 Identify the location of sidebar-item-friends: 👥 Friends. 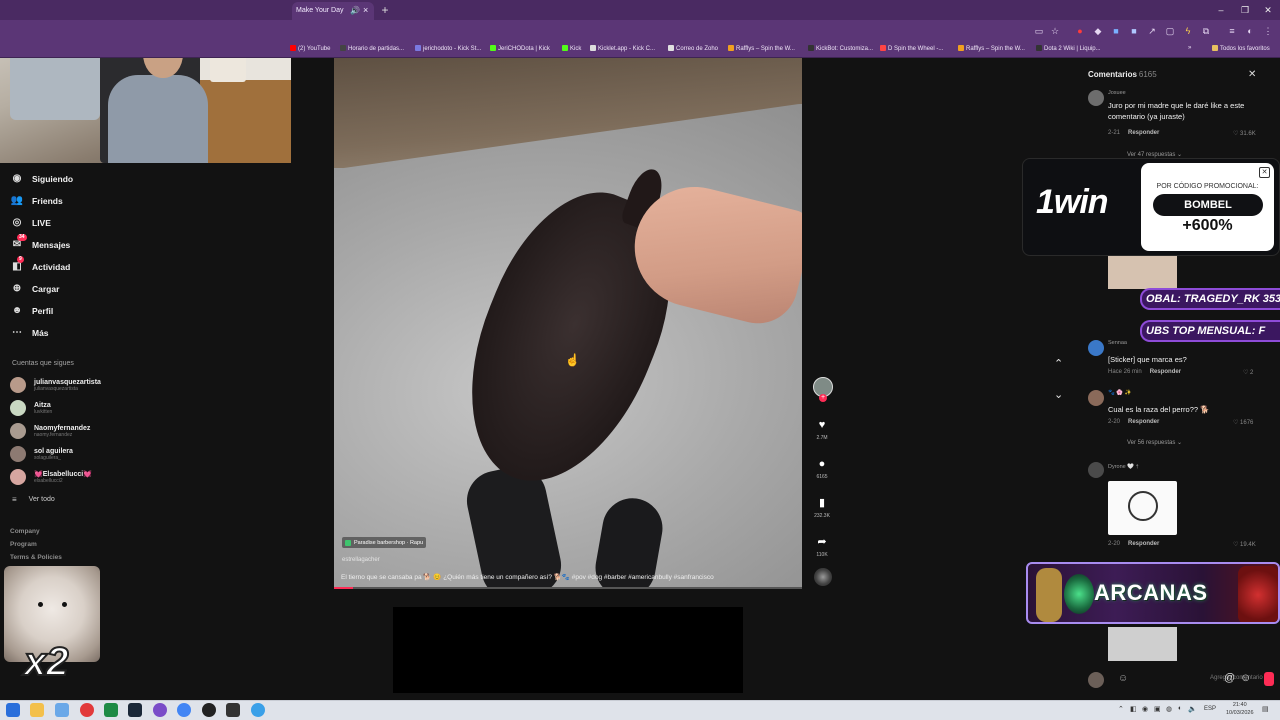
(36, 201).